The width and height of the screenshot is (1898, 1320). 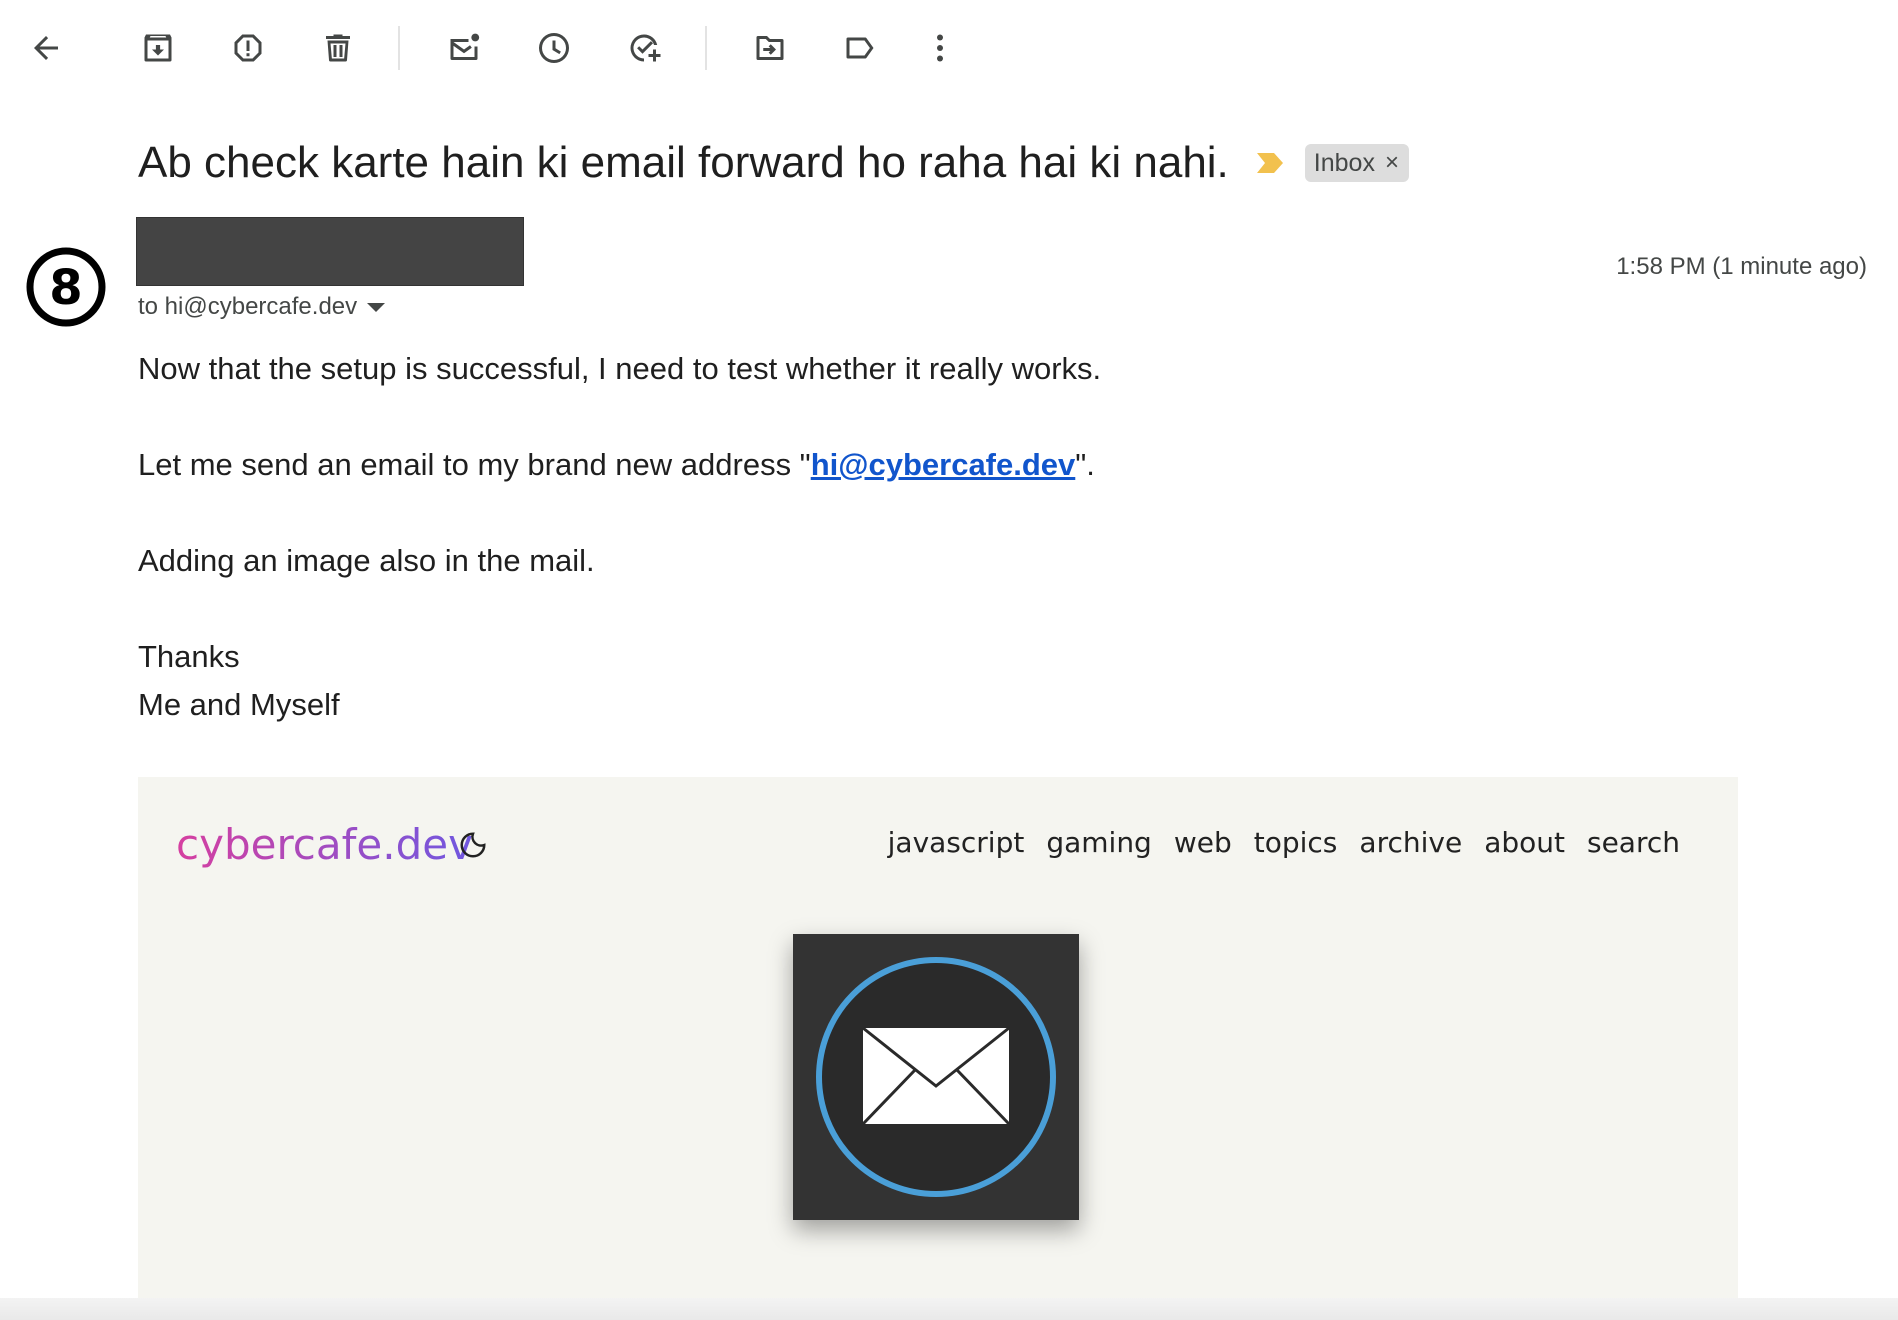 What do you see at coordinates (943, 464) in the screenshot?
I see `email-address-link: hi@cybercafe.dev` at bounding box center [943, 464].